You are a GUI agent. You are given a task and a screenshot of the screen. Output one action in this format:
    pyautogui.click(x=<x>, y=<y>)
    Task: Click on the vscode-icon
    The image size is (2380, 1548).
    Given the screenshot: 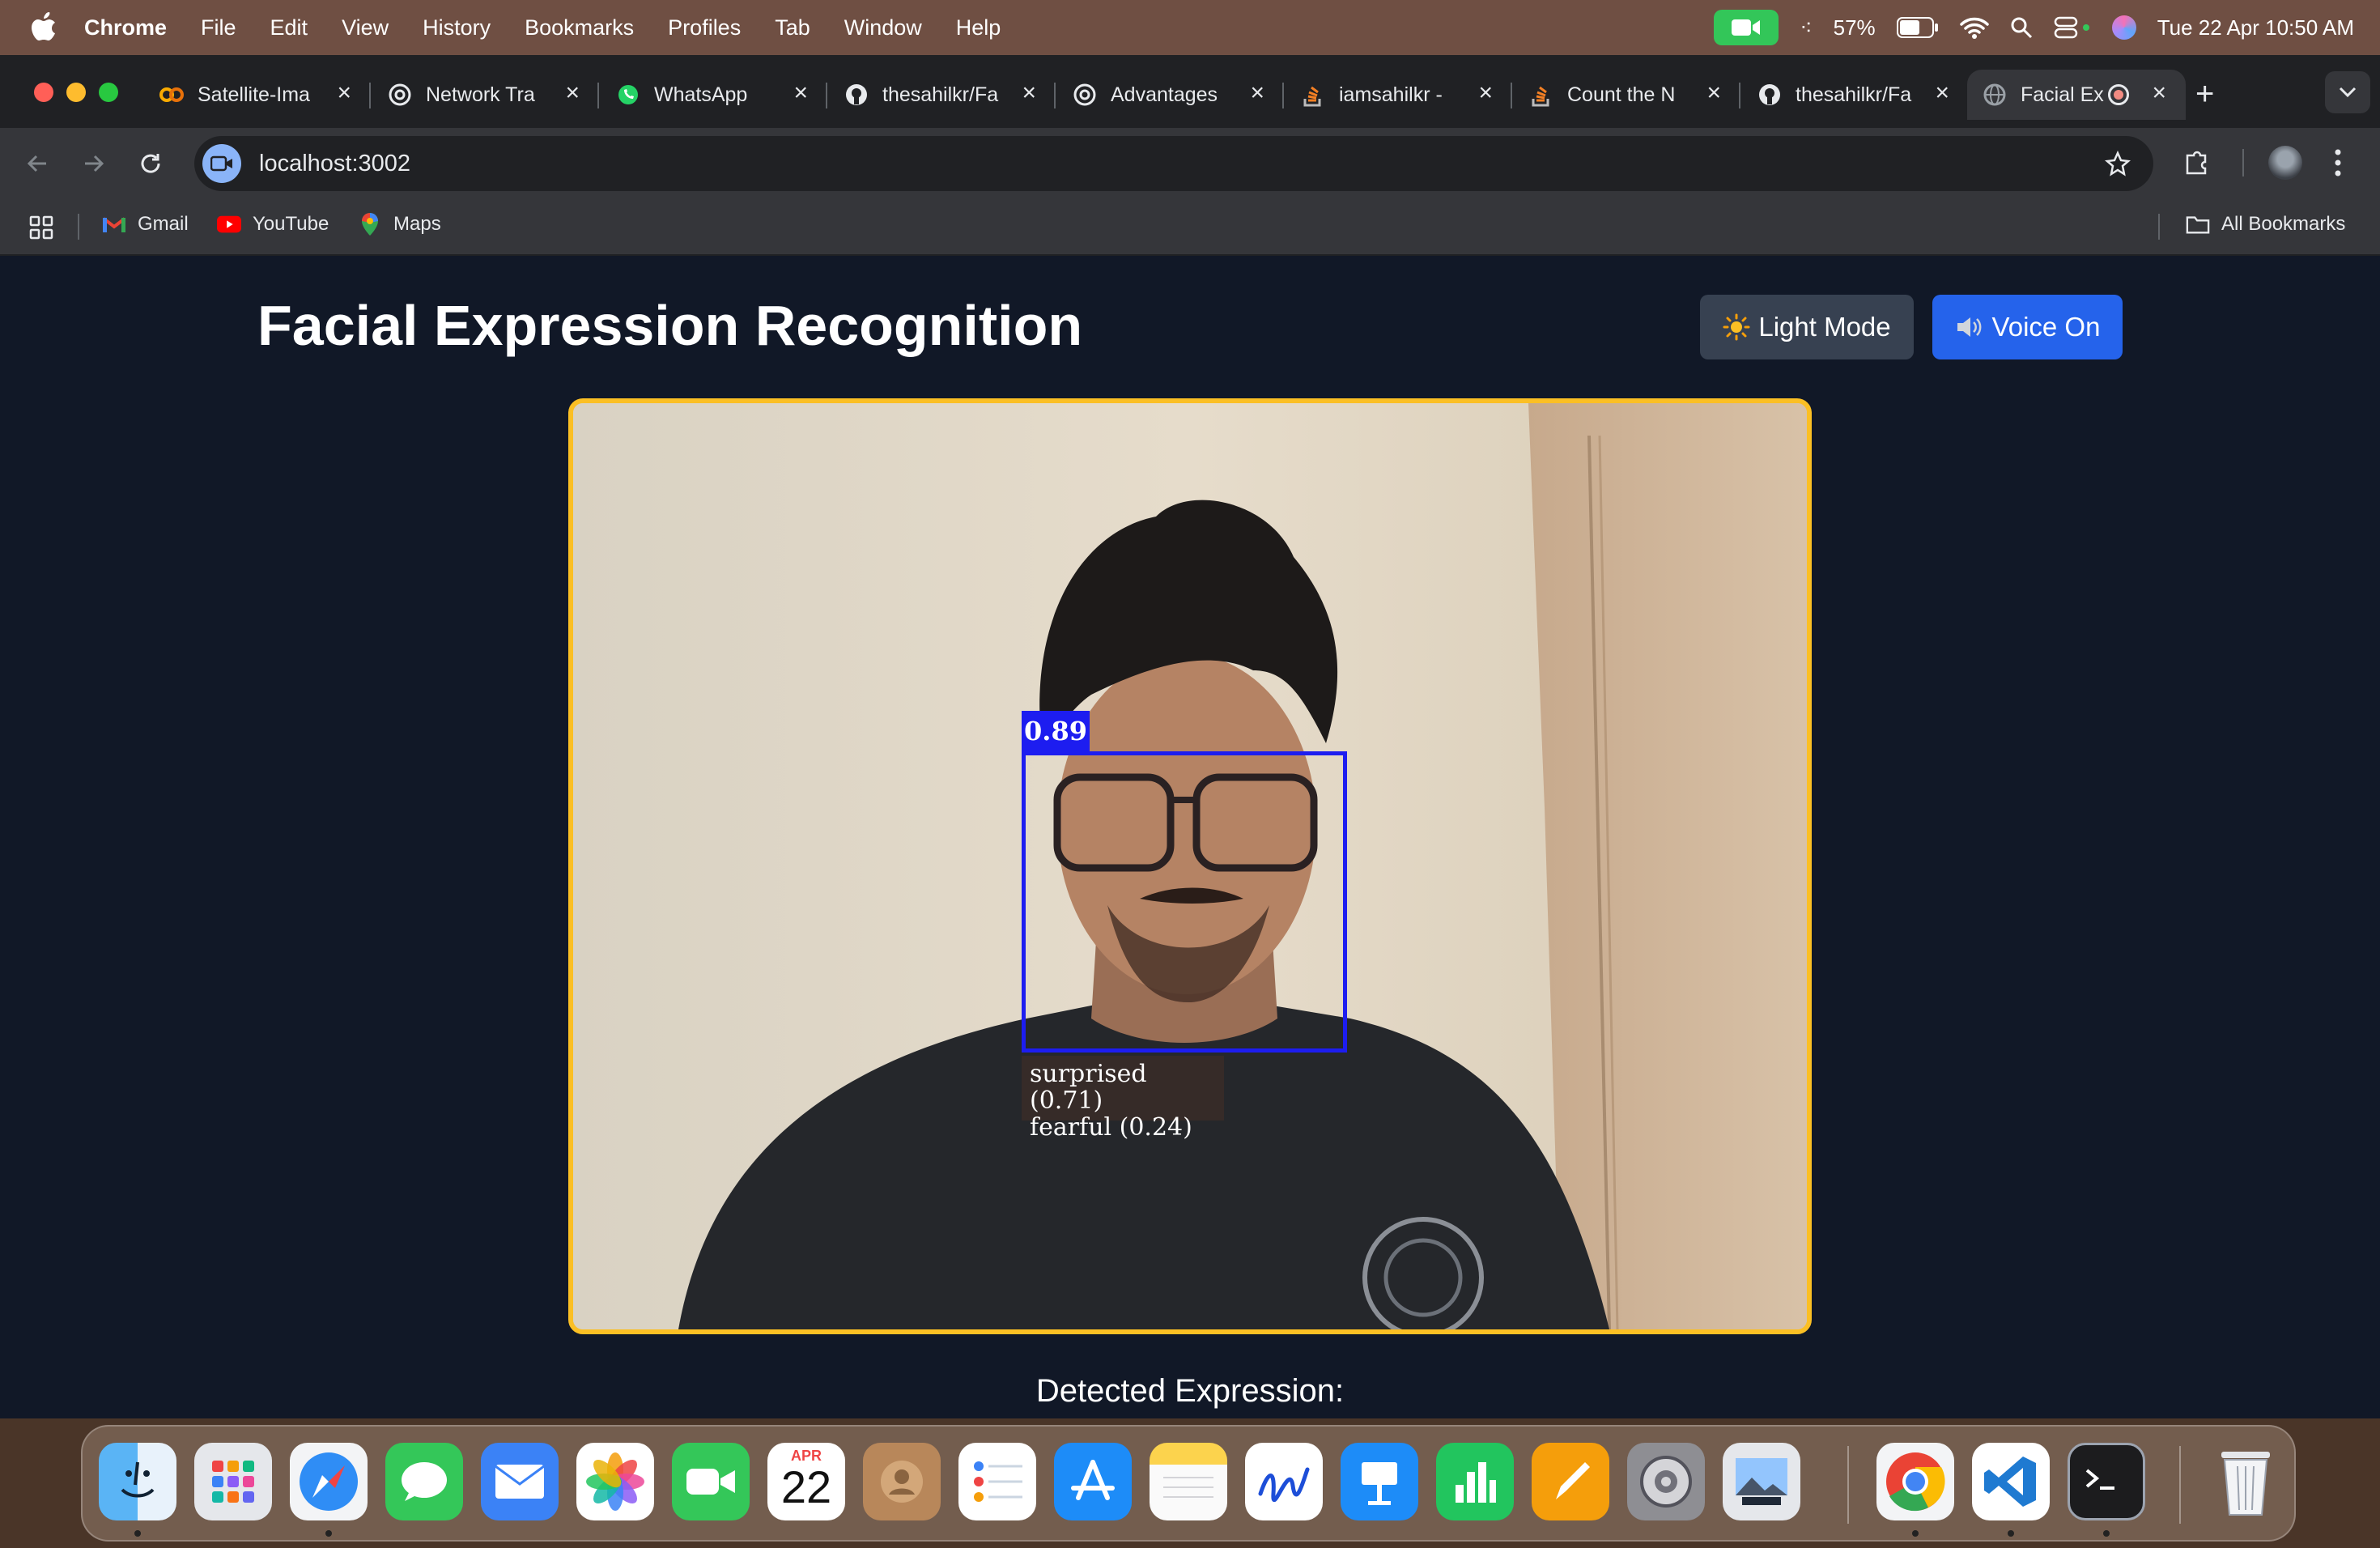 What is the action you would take?
    pyautogui.click(x=2011, y=1481)
    